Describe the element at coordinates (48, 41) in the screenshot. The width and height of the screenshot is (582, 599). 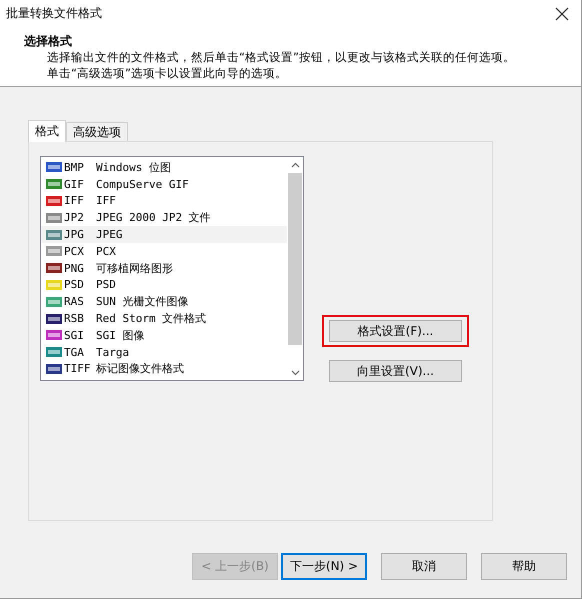
I see `step-title: 选择格式` at that location.